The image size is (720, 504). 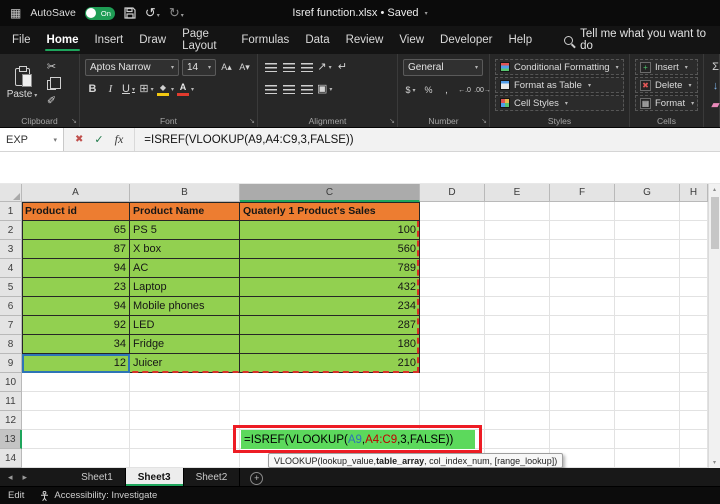 I want to click on cell-E7, so click(x=517, y=325).